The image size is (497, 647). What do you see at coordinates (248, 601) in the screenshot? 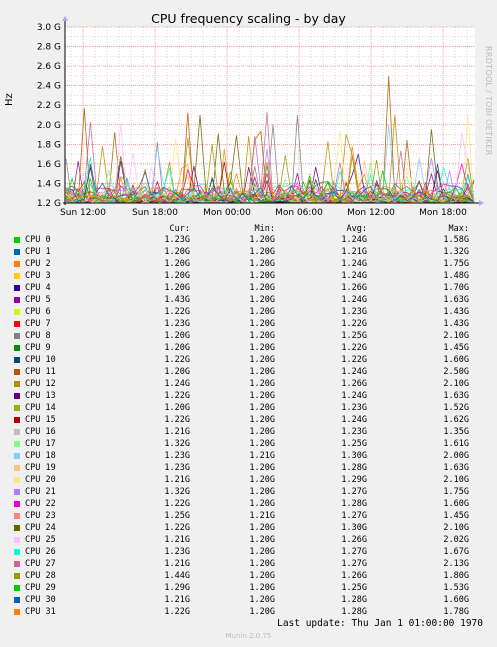
I see `legend-row: CPU 30 1.21G 1.20G 1.28G 1.60G` at bounding box center [248, 601].